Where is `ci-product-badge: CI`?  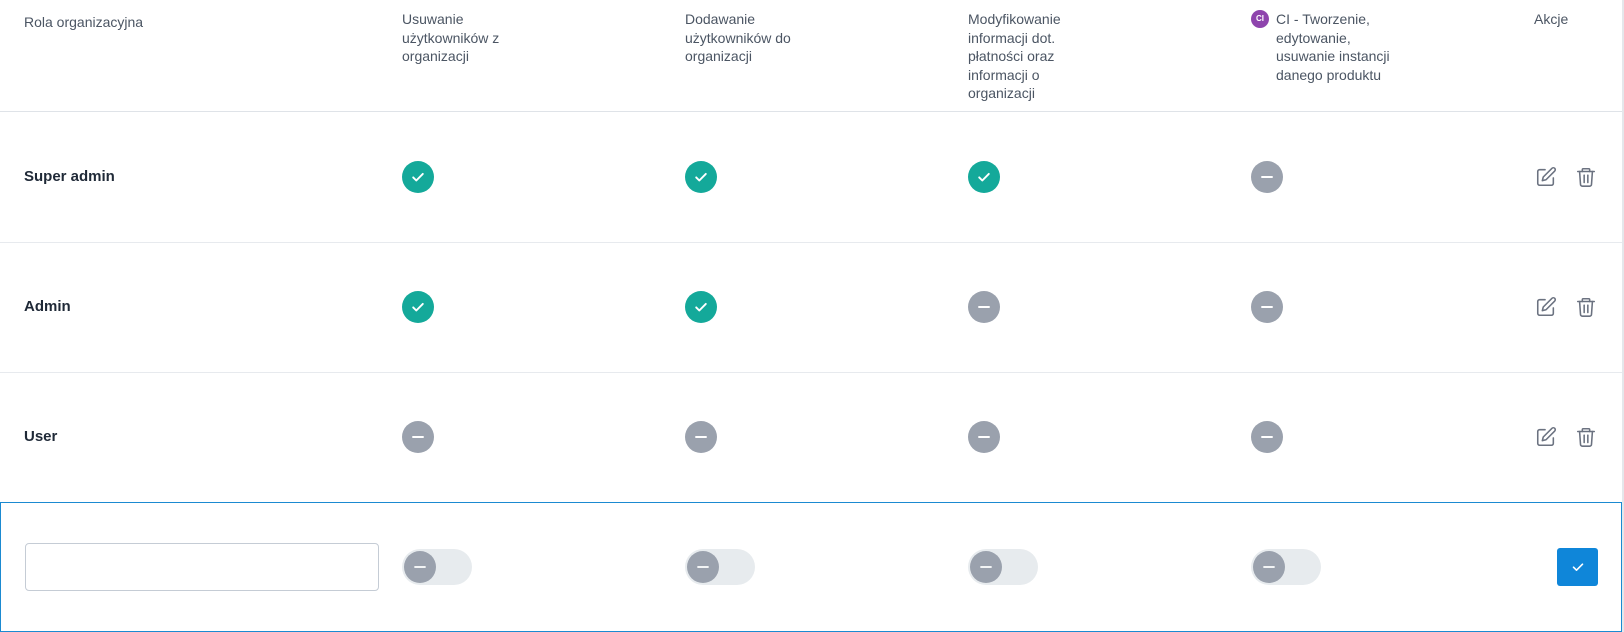
ci-product-badge: CI is located at coordinates (1260, 19).